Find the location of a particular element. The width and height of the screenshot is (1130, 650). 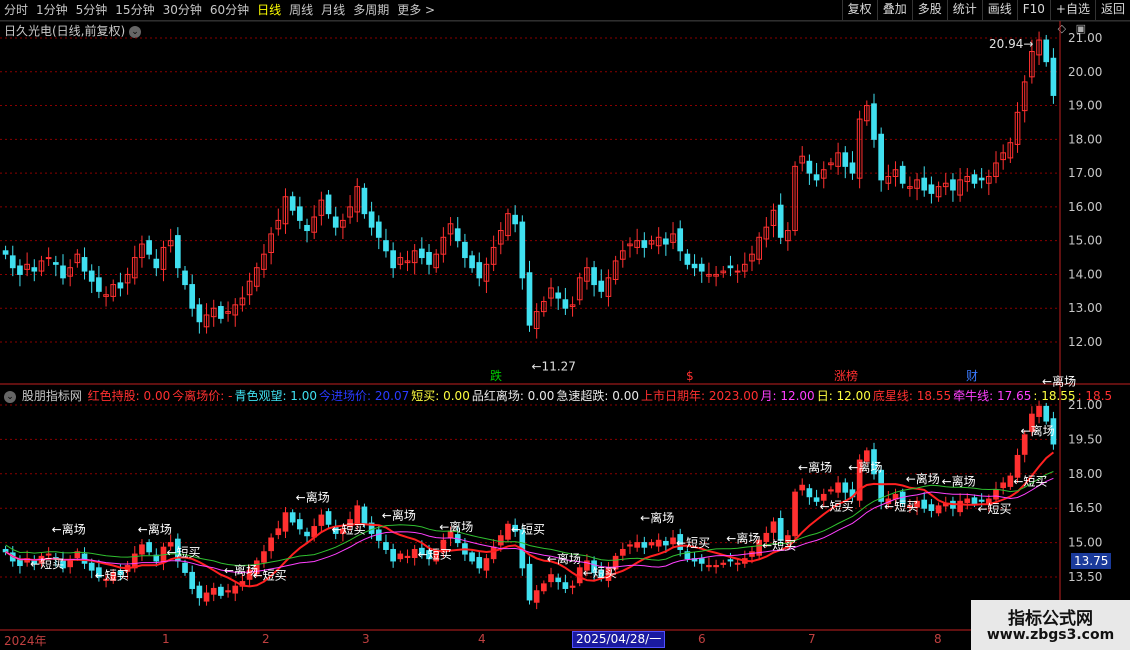

date-tick: 3 is located at coordinates (366, 639).